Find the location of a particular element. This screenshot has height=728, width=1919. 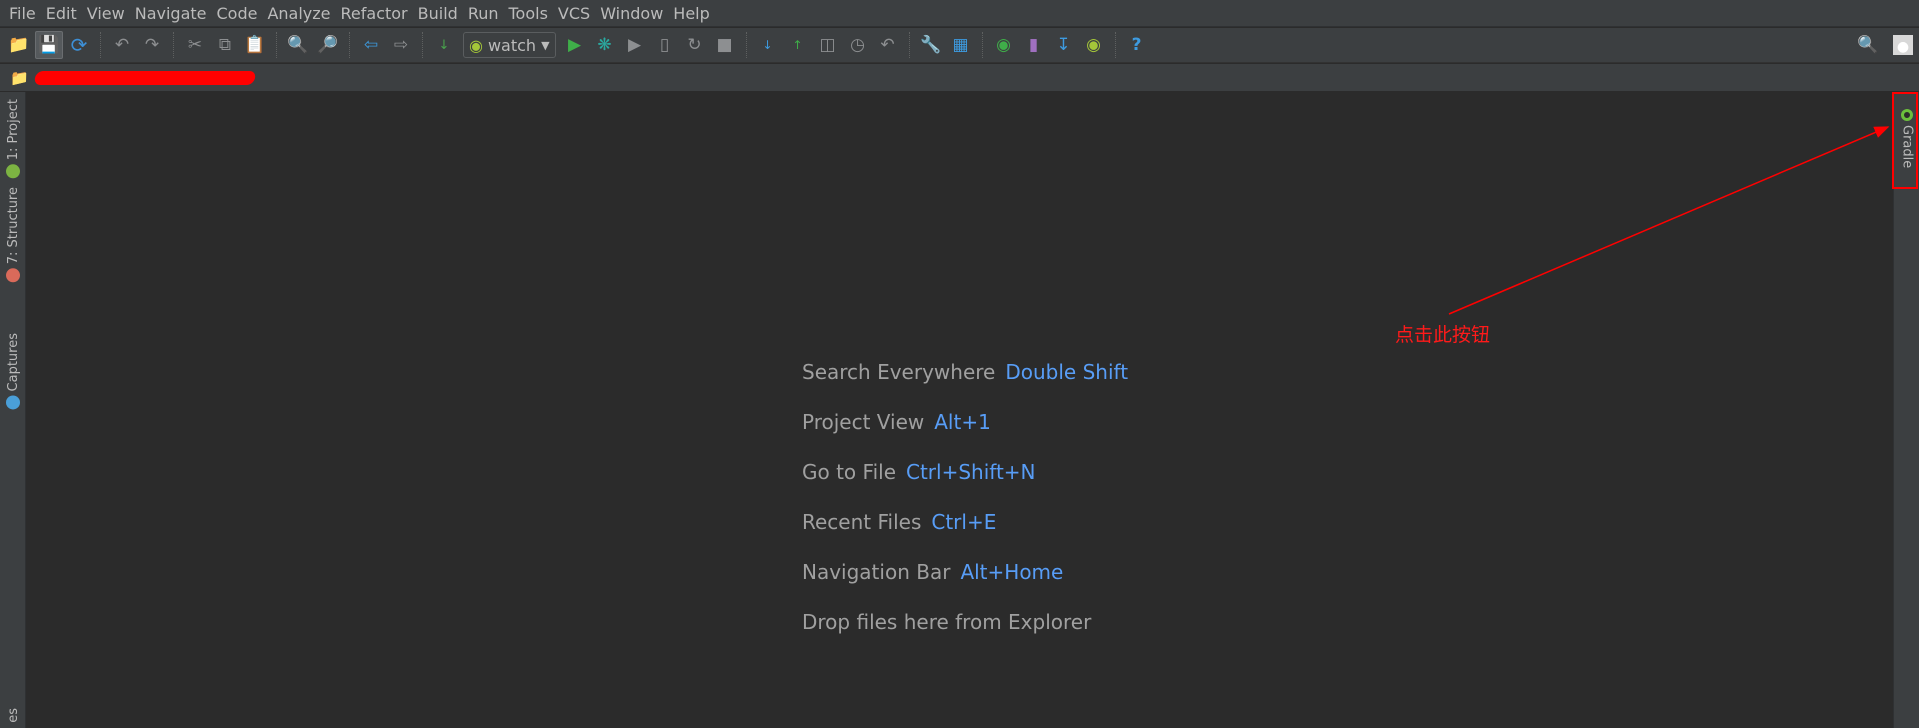

tab-captures: Captures is located at coordinates (13, 371).